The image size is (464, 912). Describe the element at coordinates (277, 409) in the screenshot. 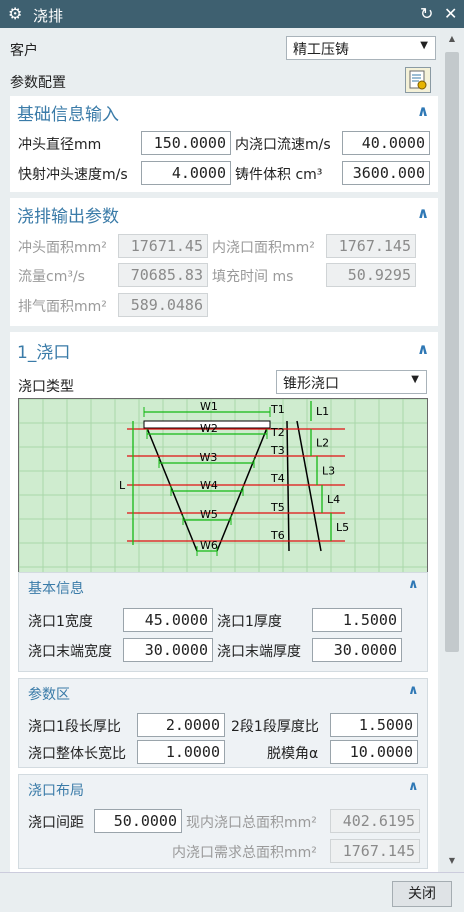

I see `thickness-label: T1` at that location.